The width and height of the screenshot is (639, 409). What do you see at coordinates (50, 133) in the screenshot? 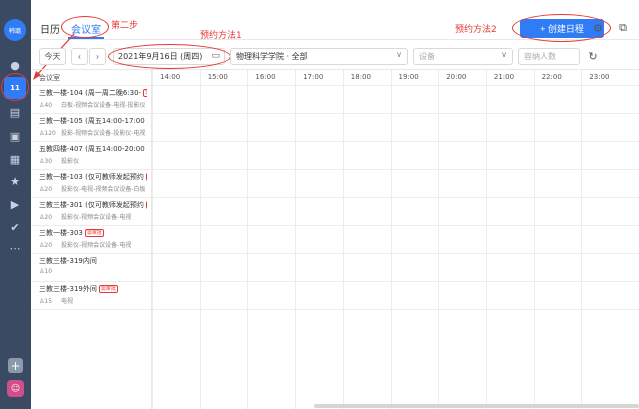
I see `room-capacity-value: 120` at bounding box center [50, 133].